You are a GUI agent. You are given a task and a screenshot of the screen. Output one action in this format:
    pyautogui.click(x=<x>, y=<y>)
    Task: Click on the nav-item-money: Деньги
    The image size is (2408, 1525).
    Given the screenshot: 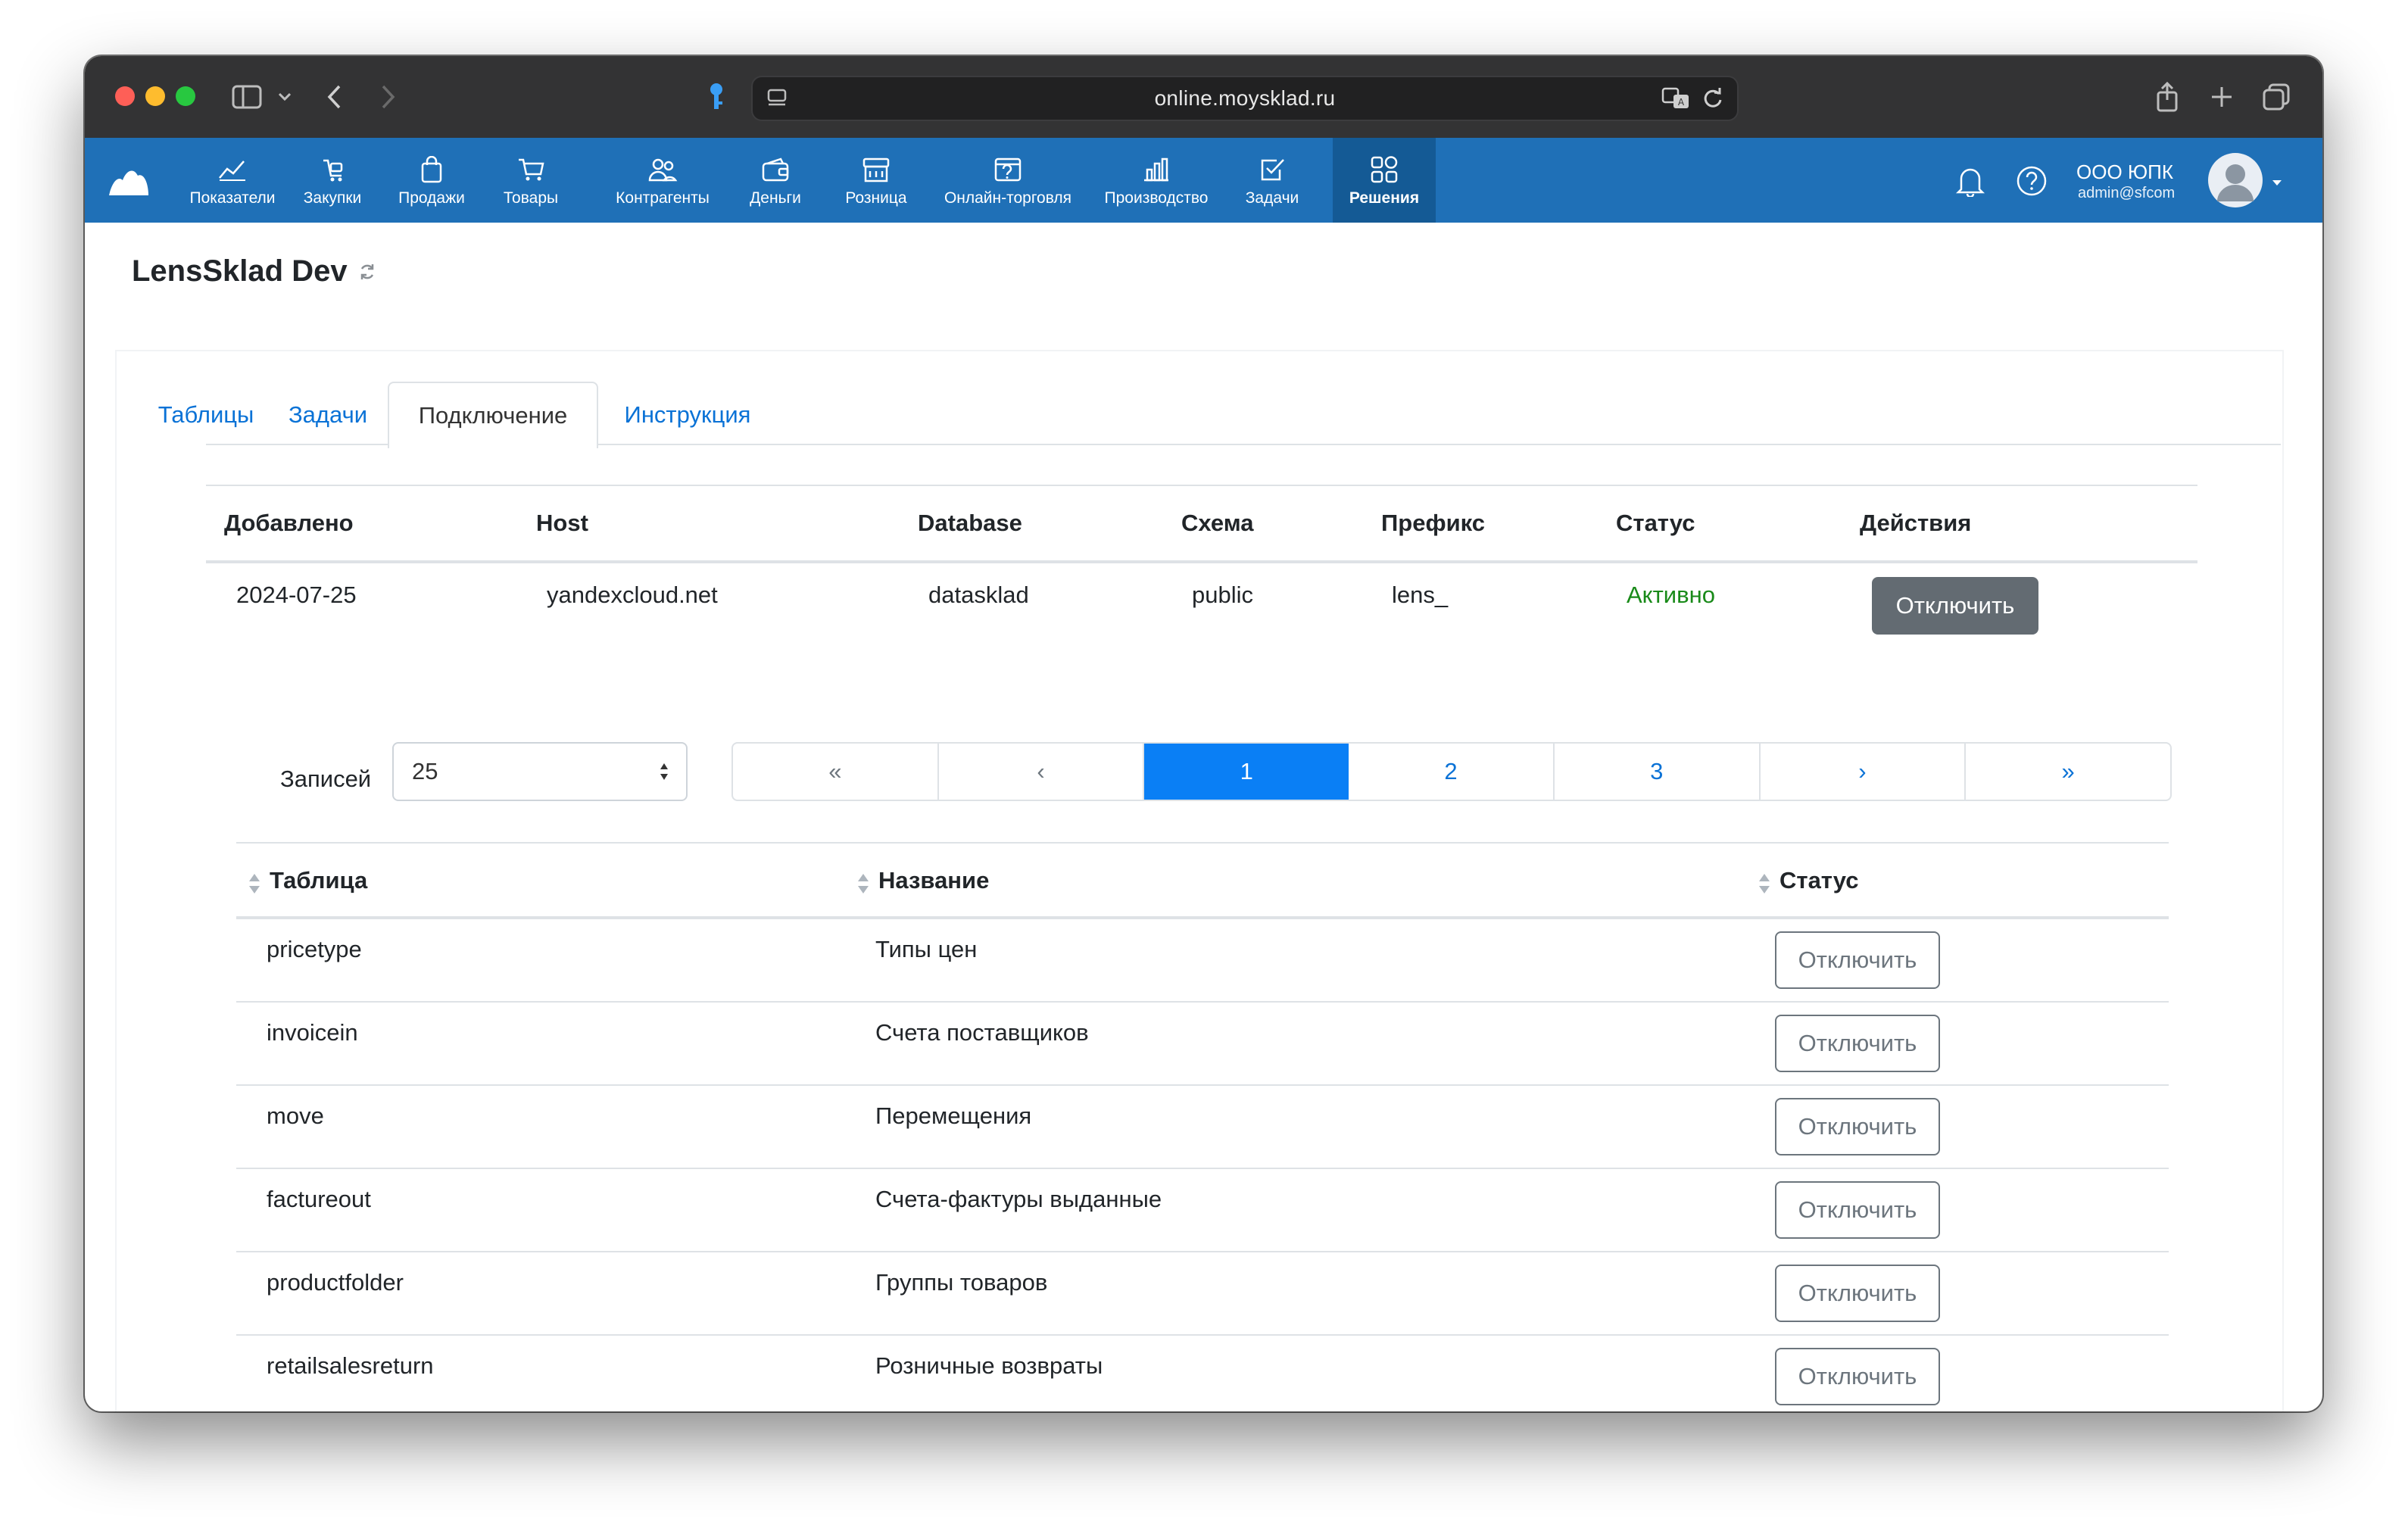 What is the action you would take?
    pyautogui.click(x=776, y=180)
    